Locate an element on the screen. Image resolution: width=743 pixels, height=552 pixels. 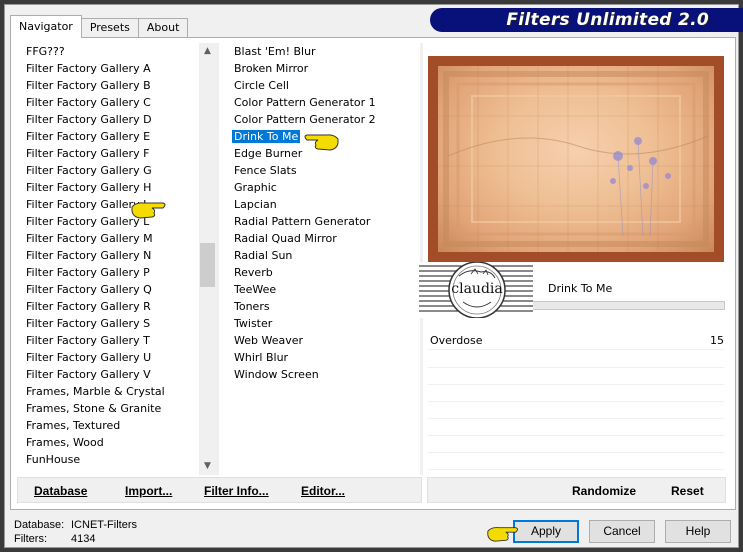
preview-image is located at coordinates (576, 159).